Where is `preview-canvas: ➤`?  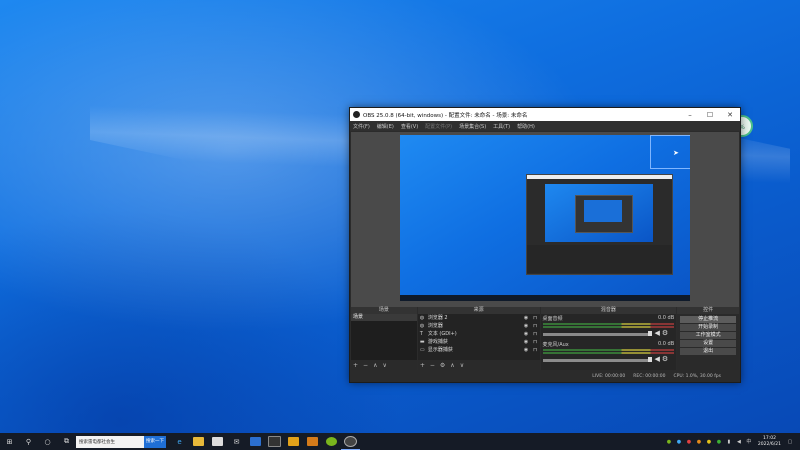
preview-canvas: ➤ is located at coordinates (545, 218).